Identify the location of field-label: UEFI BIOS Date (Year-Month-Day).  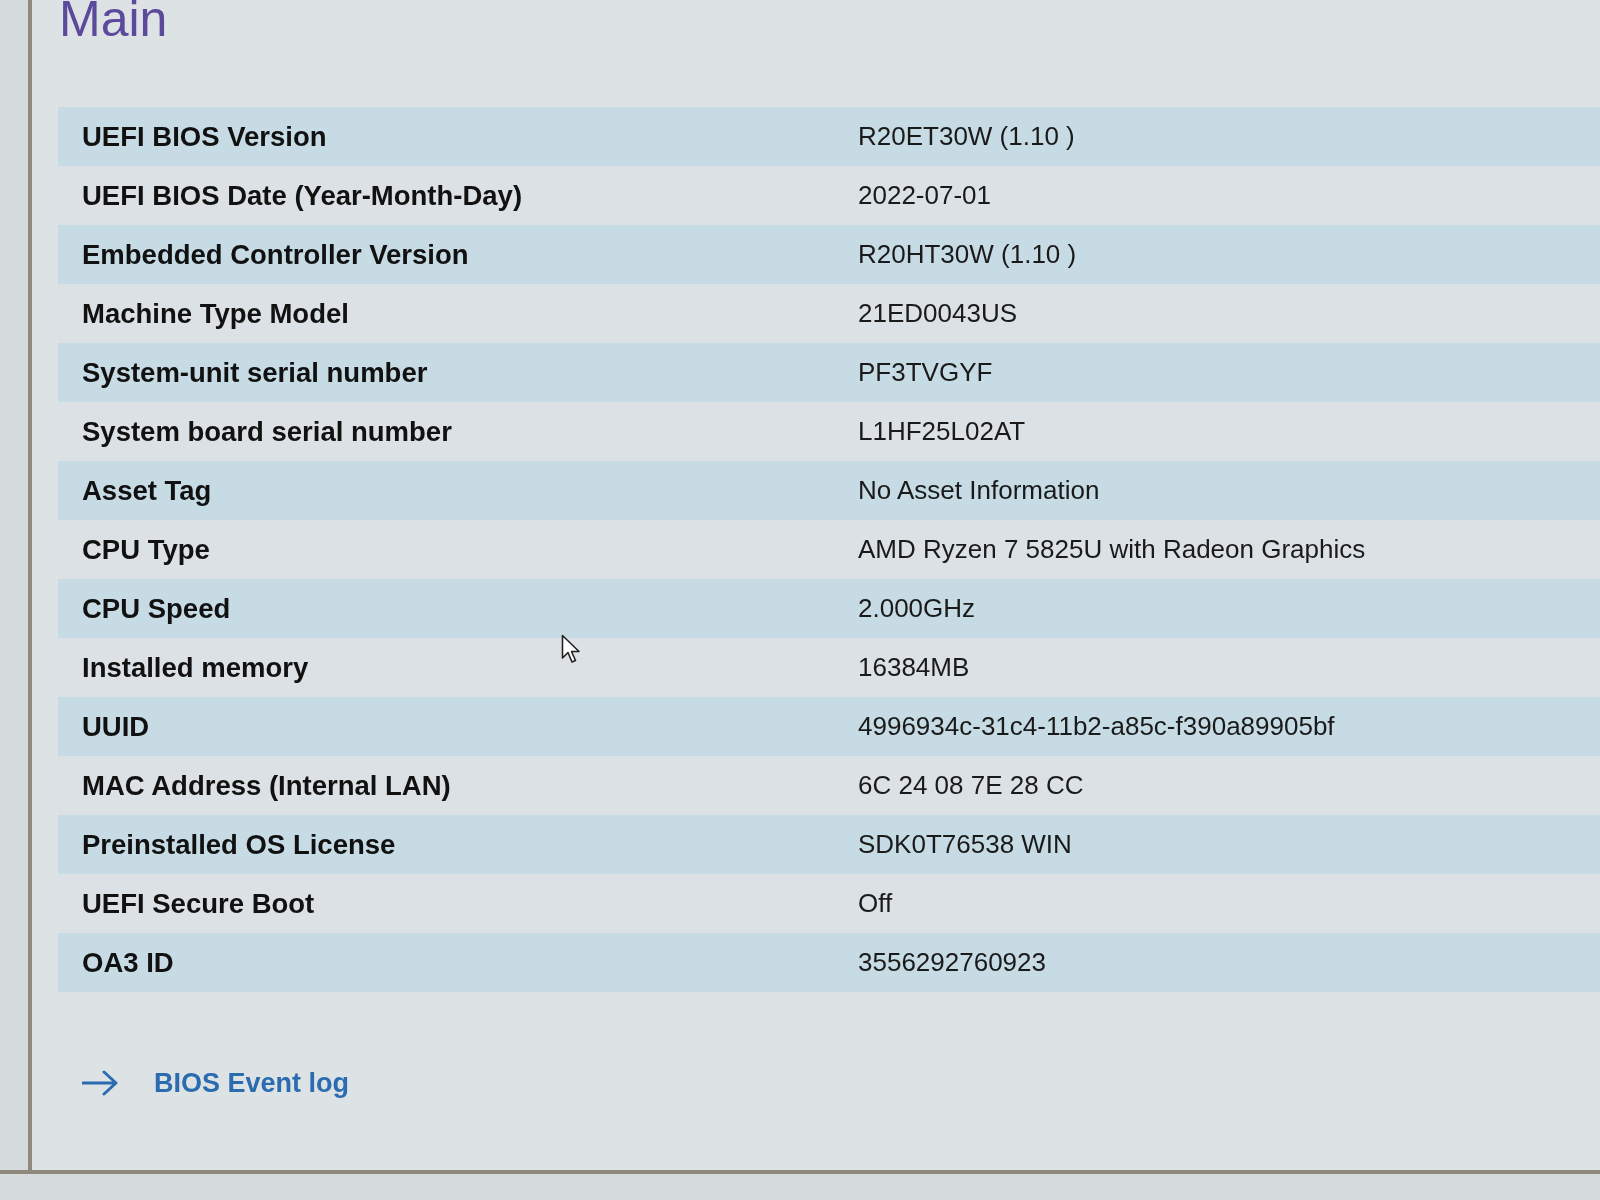
(302, 195).